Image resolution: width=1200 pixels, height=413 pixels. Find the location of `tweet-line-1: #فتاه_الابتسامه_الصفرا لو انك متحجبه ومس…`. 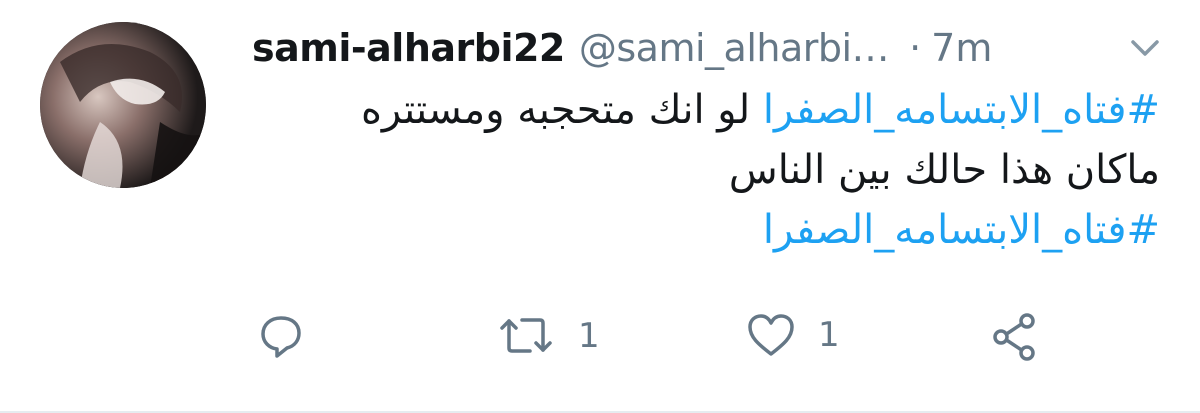

tweet-line-1: #فتاه_الابتسامه_الصفرا لو انك متحجبه ومس… is located at coordinates (706, 110).